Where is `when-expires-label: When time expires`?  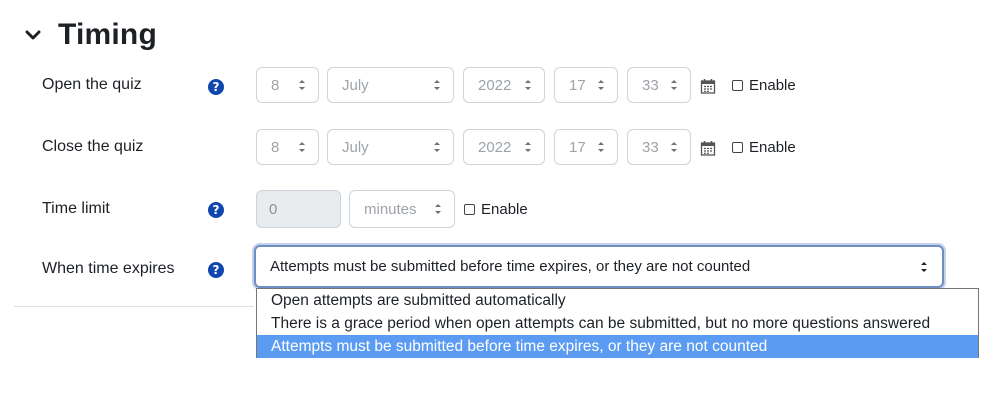 when-expires-label: When time expires is located at coordinates (108, 268).